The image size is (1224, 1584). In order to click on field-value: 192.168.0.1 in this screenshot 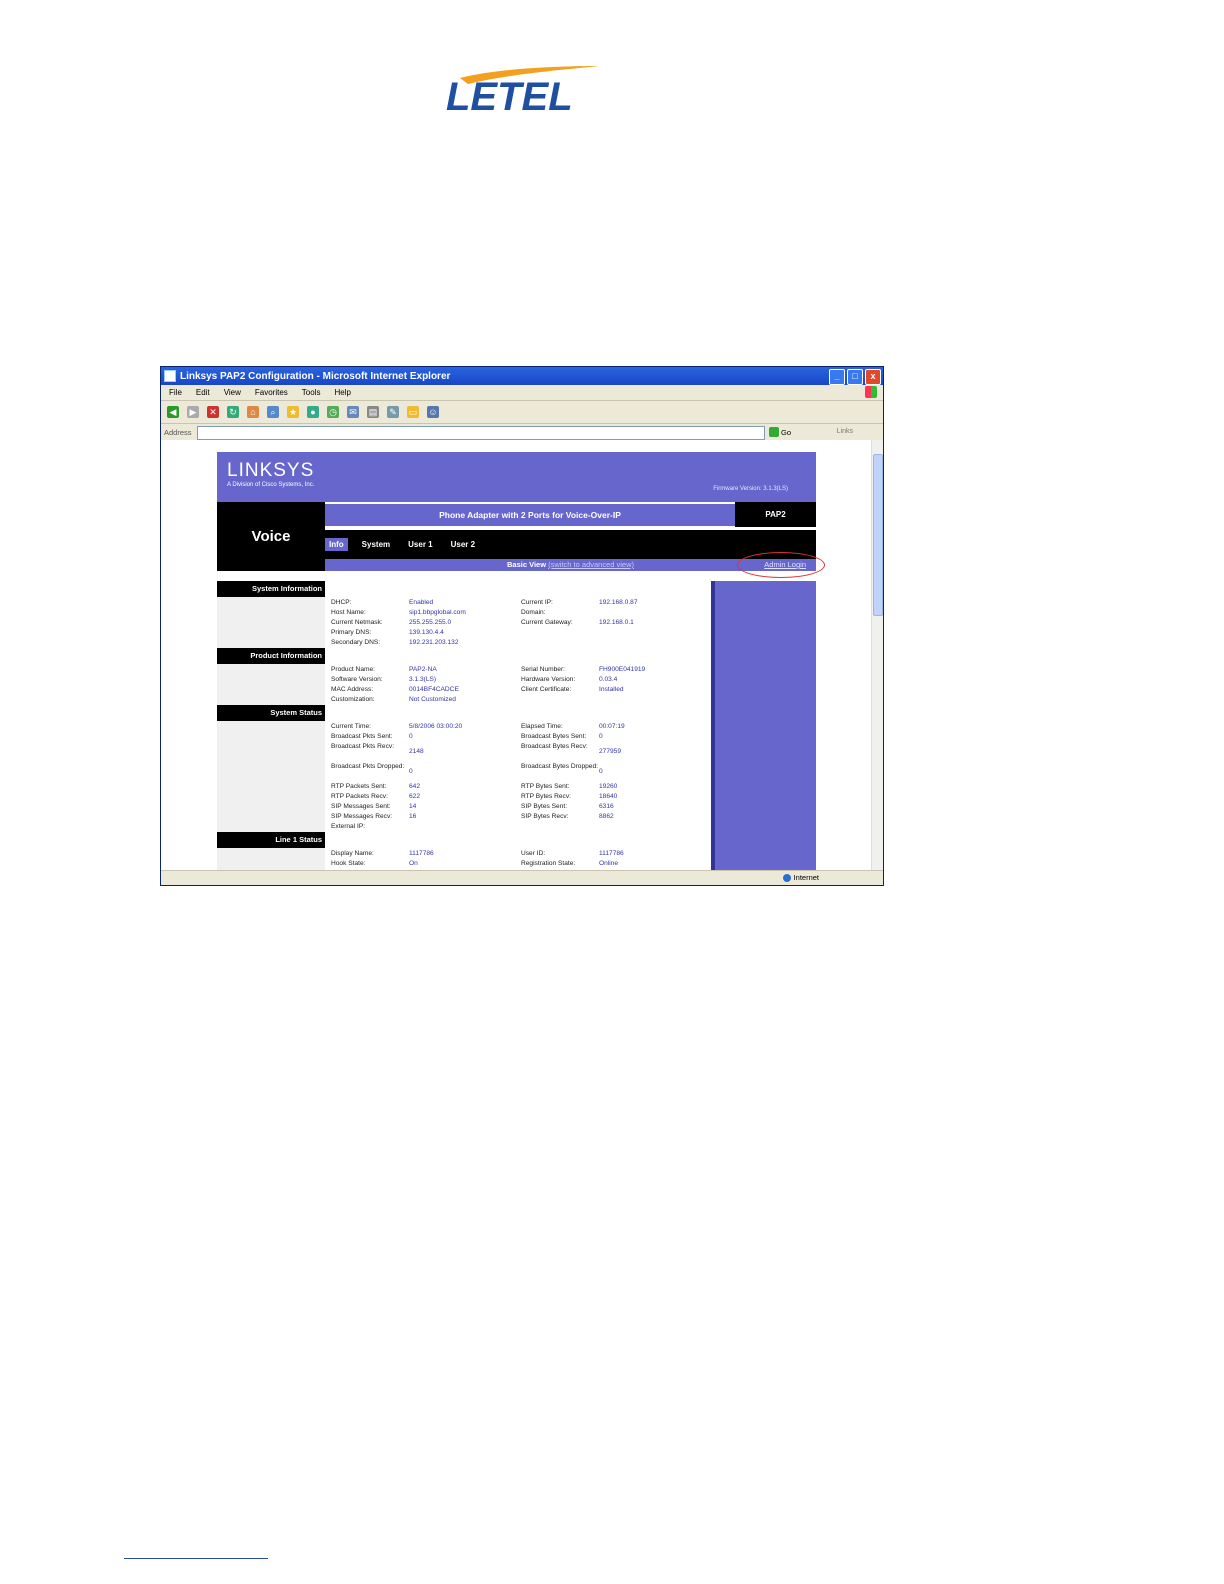, I will do `click(616, 622)`.